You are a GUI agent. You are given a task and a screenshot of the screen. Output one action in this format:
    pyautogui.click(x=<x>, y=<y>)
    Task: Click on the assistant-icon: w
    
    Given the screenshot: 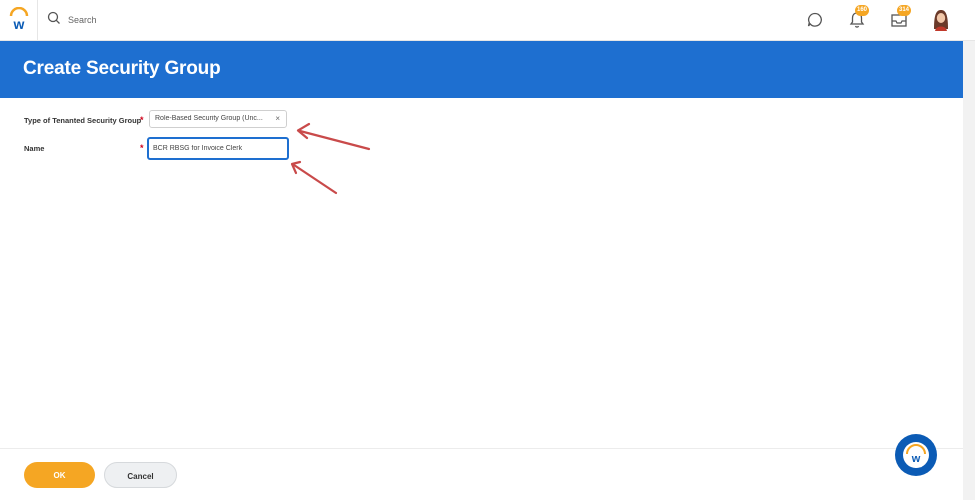 What is the action you would take?
    pyautogui.click(x=916, y=455)
    